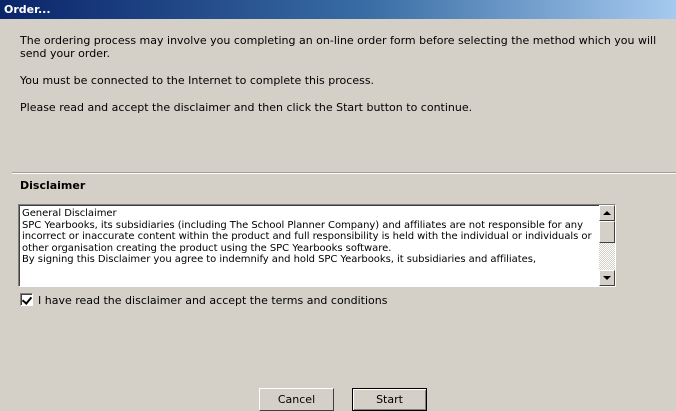  What do you see at coordinates (344, 173) in the screenshot?
I see `separator-highlight` at bounding box center [344, 173].